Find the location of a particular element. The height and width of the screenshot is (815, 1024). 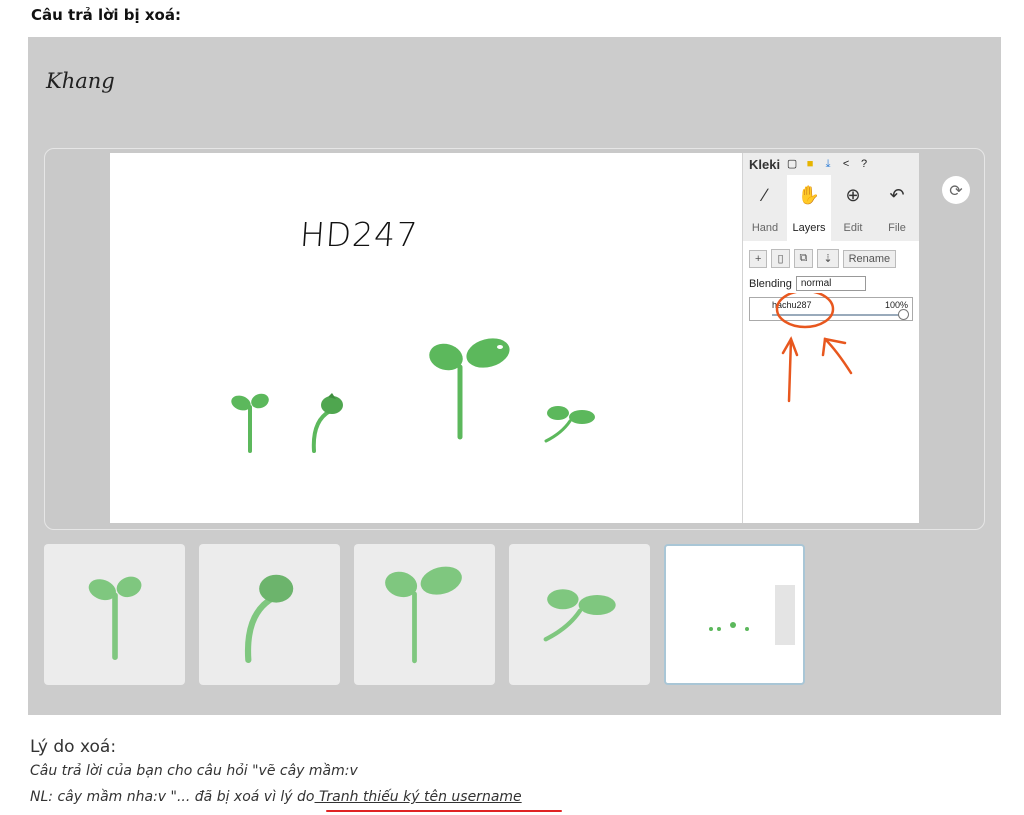

help-icon: ? is located at coordinates (864, 164).